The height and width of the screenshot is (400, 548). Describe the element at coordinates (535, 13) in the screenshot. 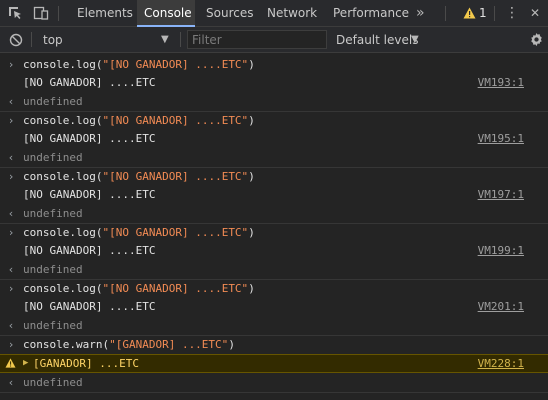

I see `close-icon: ✕` at that location.